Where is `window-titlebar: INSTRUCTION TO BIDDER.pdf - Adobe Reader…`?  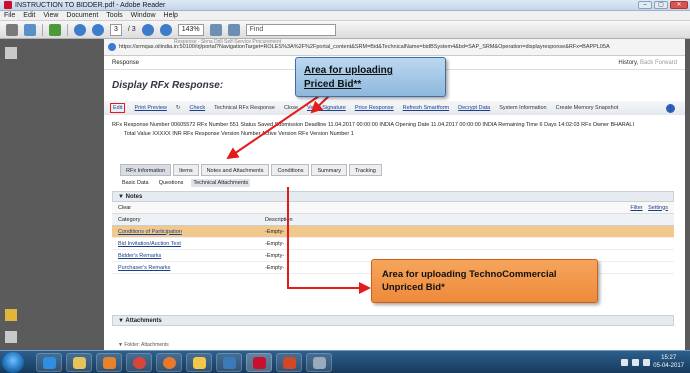
window-titlebar: INSTRUCTION TO BIDDER.pdf - Adobe Reader… is located at coordinates (345, 5).